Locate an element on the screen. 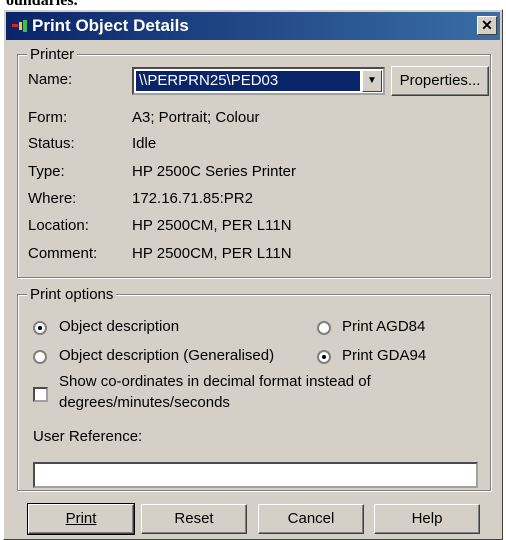  user-reference-label: User Reference: is located at coordinates (88, 436).